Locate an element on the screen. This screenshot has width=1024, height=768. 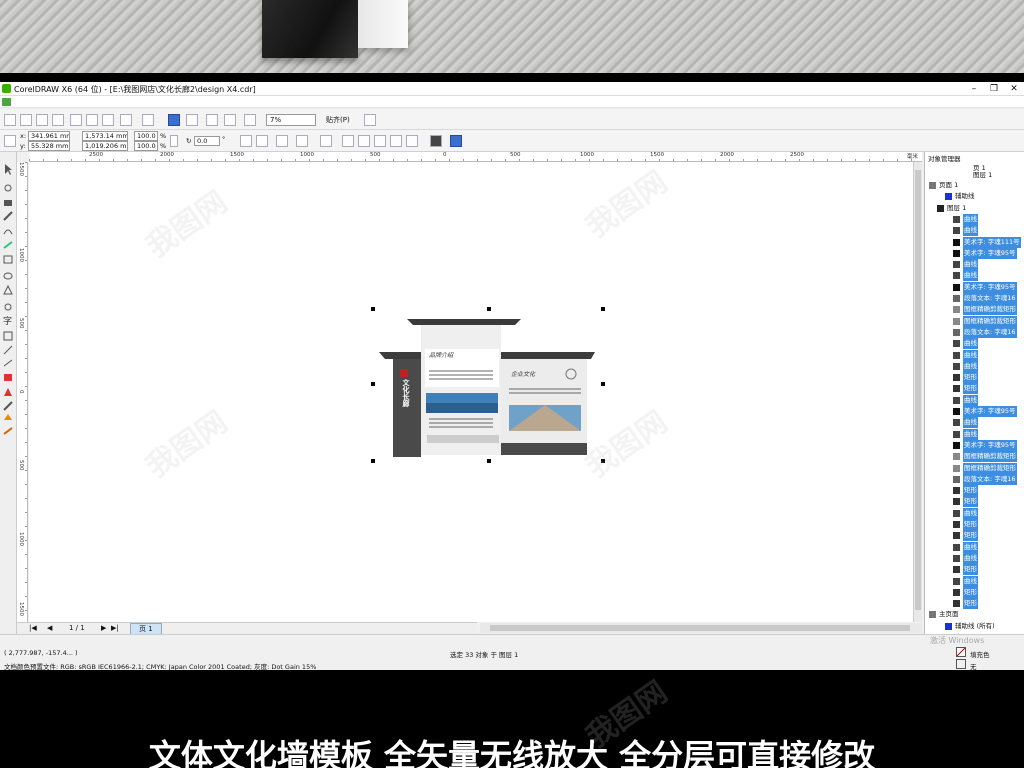
weld-icon is located at coordinates (348, 141).